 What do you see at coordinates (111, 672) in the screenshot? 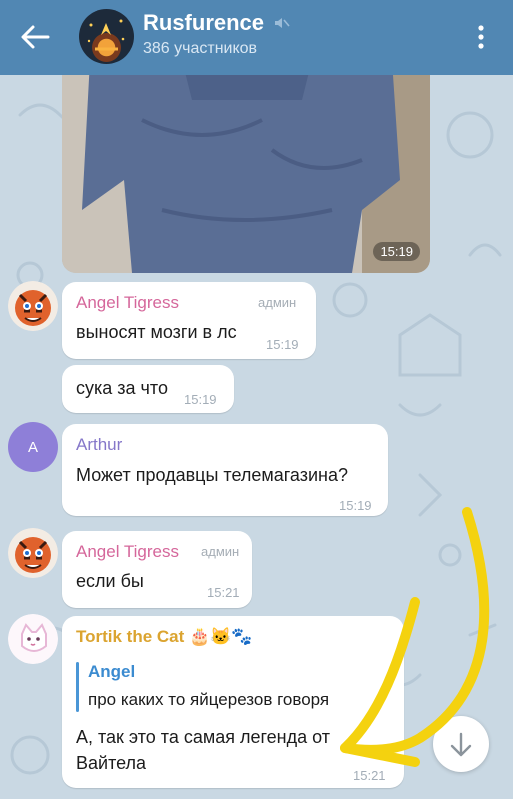
I see `reply-sender-name: Angel` at bounding box center [111, 672].